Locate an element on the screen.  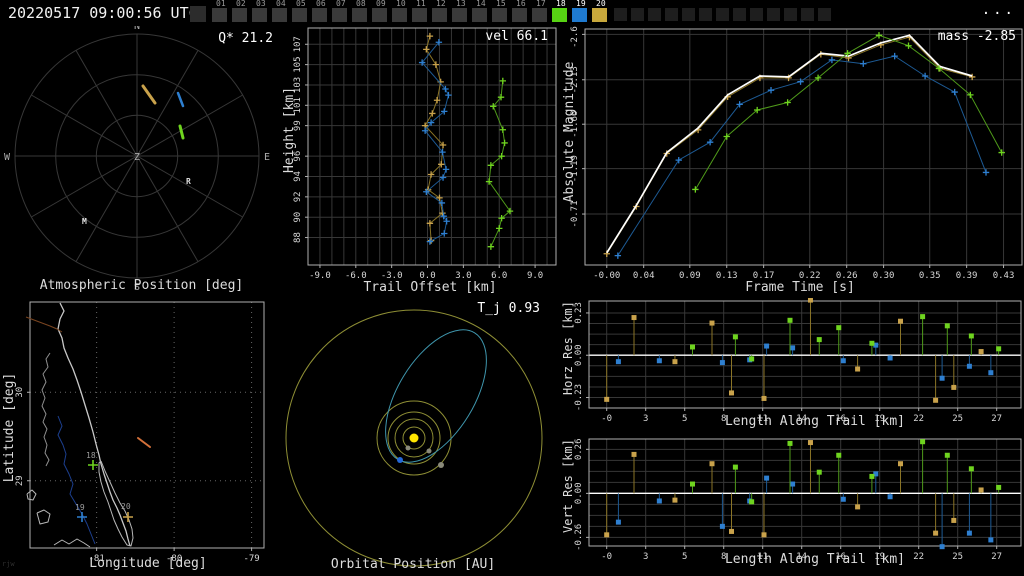
svg-text: 0.26 is located at coordinates (579, 449).